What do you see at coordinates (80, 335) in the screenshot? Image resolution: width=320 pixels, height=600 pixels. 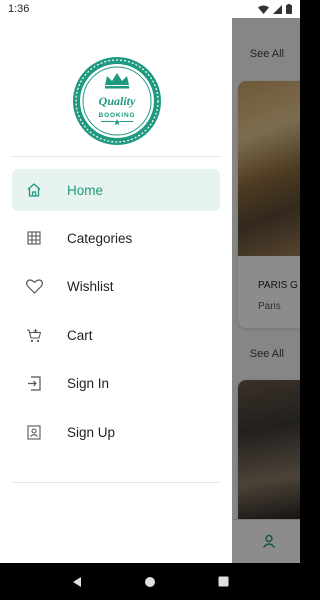 I see `menu-item-label: Cart` at bounding box center [80, 335].